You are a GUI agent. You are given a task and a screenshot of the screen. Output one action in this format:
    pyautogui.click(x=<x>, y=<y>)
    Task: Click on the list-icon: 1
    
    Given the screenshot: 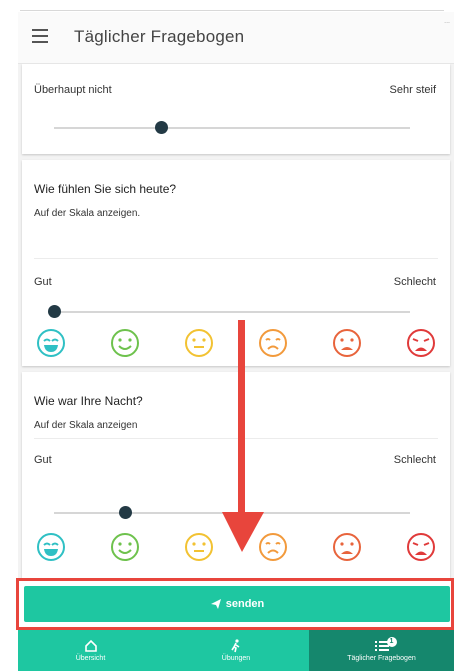 What is the action you would take?
    pyautogui.click(x=385, y=645)
    